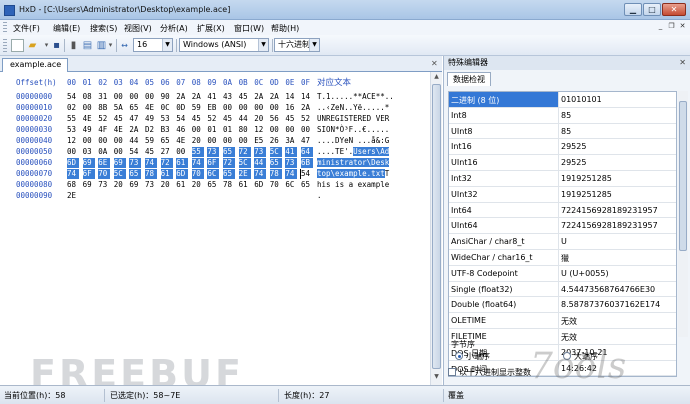 Image resolution: width=690 pixels, height=404 pixels. Describe the element at coordinates (566, 131) in the screenshot. I see `inspector-value: 85` at that location.